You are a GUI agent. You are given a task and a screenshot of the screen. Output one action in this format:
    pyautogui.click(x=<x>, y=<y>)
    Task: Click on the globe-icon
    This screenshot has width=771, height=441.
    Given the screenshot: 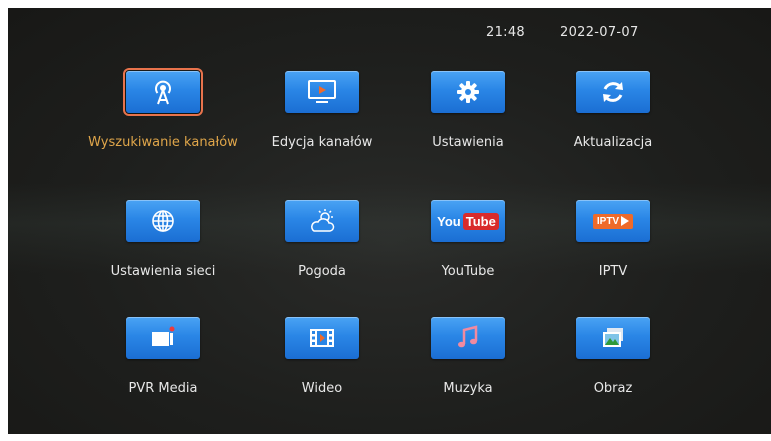 What is the action you would take?
    pyautogui.click(x=163, y=221)
    